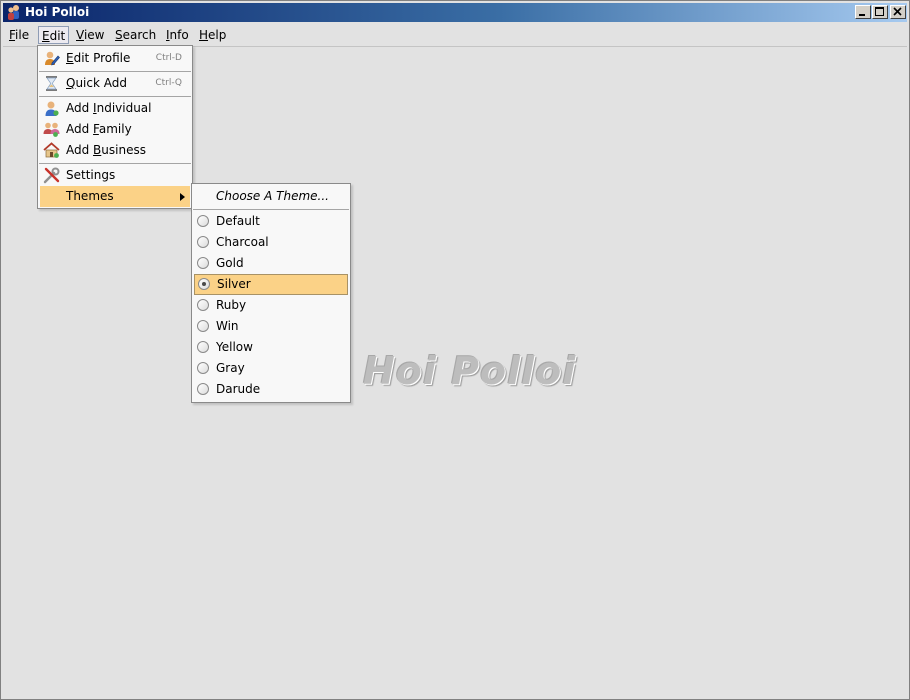 The image size is (910, 700). I want to click on radio-button-selected, so click(204, 284).